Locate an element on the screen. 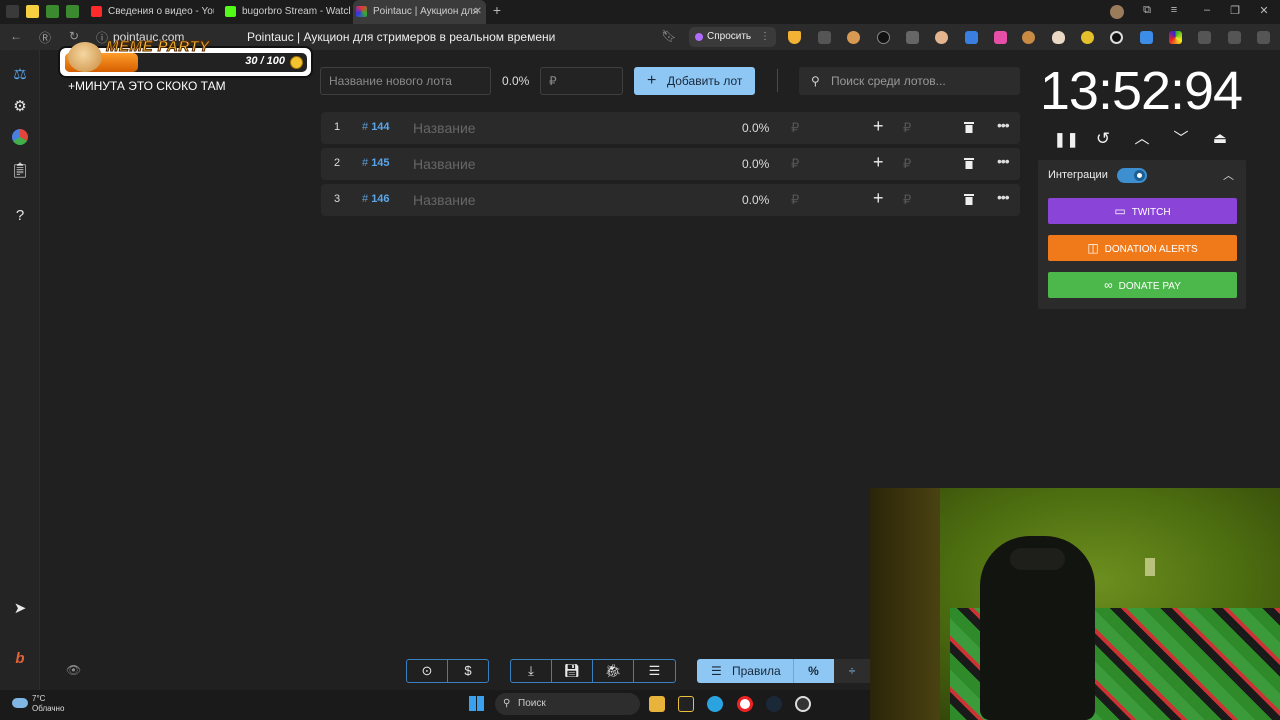 This screenshot has width=1280, height=720. gavel-icon: ⚖ is located at coordinates (20, 75).